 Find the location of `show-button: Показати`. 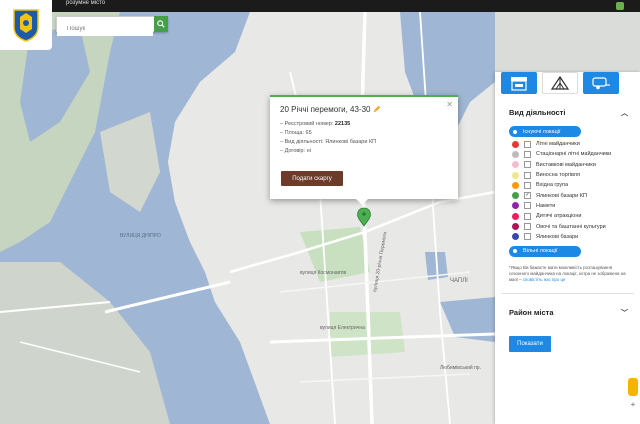

show-button: Показати is located at coordinates (530, 343).